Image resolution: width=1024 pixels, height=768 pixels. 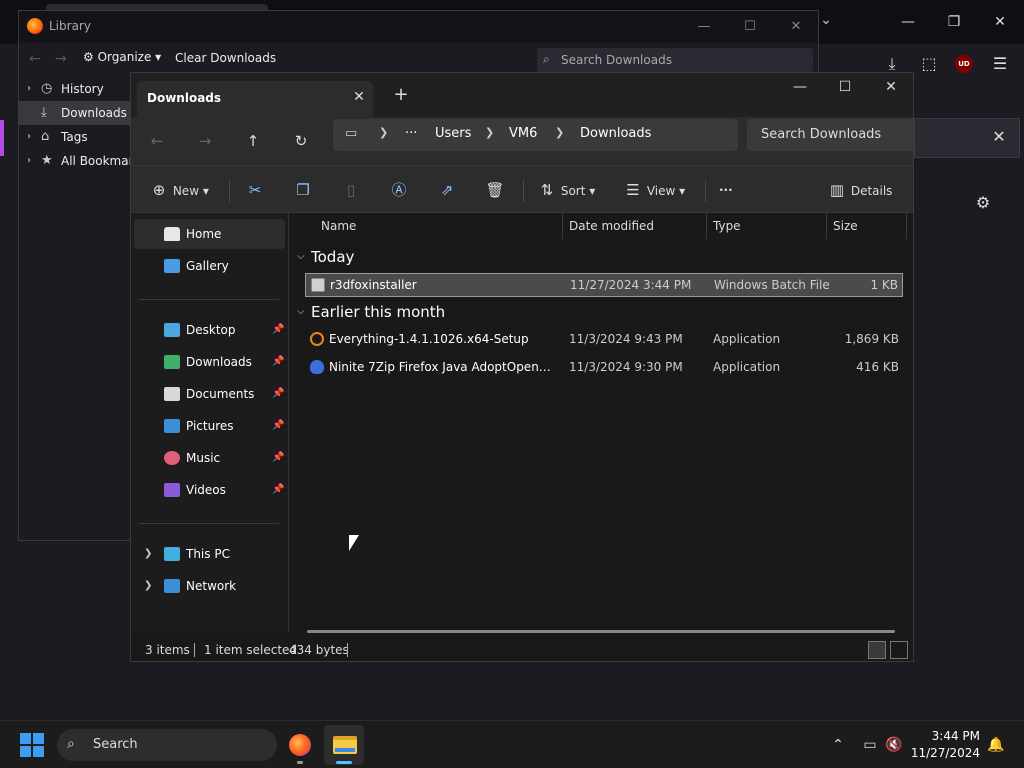 I want to click on nav-item-videos: Videos 📌, so click(x=209, y=490).